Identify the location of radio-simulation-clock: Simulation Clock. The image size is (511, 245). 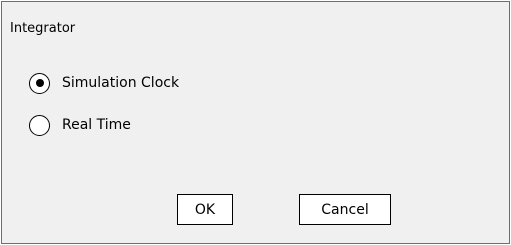
(104, 83).